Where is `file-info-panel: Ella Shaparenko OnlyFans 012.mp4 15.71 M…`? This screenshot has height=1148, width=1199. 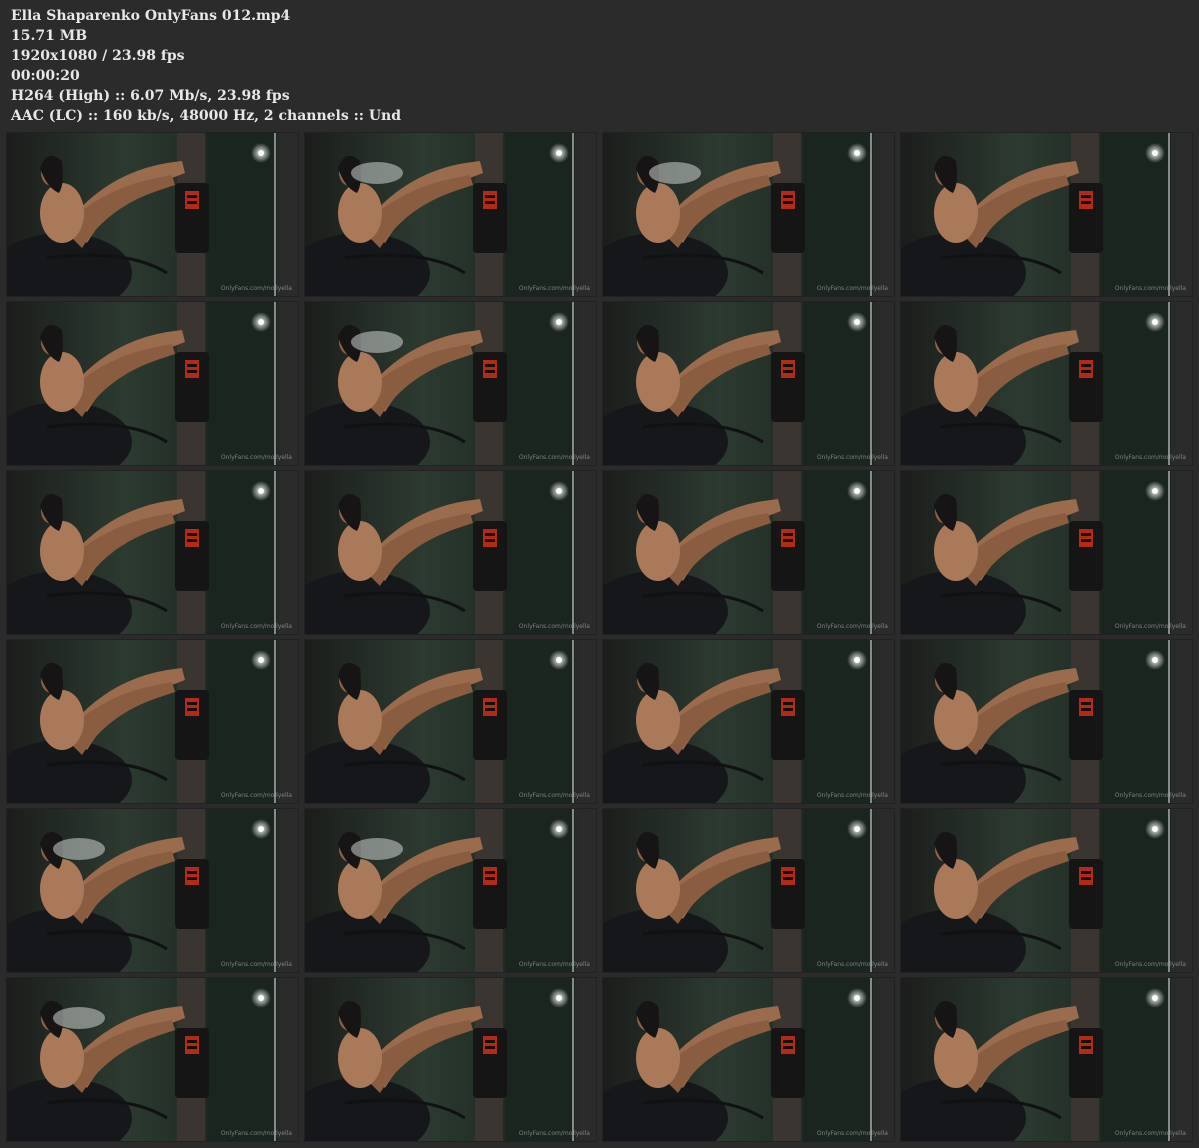 file-info-panel: Ella Shaparenko OnlyFans 012.mp4 15.71 M… is located at coordinates (311, 66).